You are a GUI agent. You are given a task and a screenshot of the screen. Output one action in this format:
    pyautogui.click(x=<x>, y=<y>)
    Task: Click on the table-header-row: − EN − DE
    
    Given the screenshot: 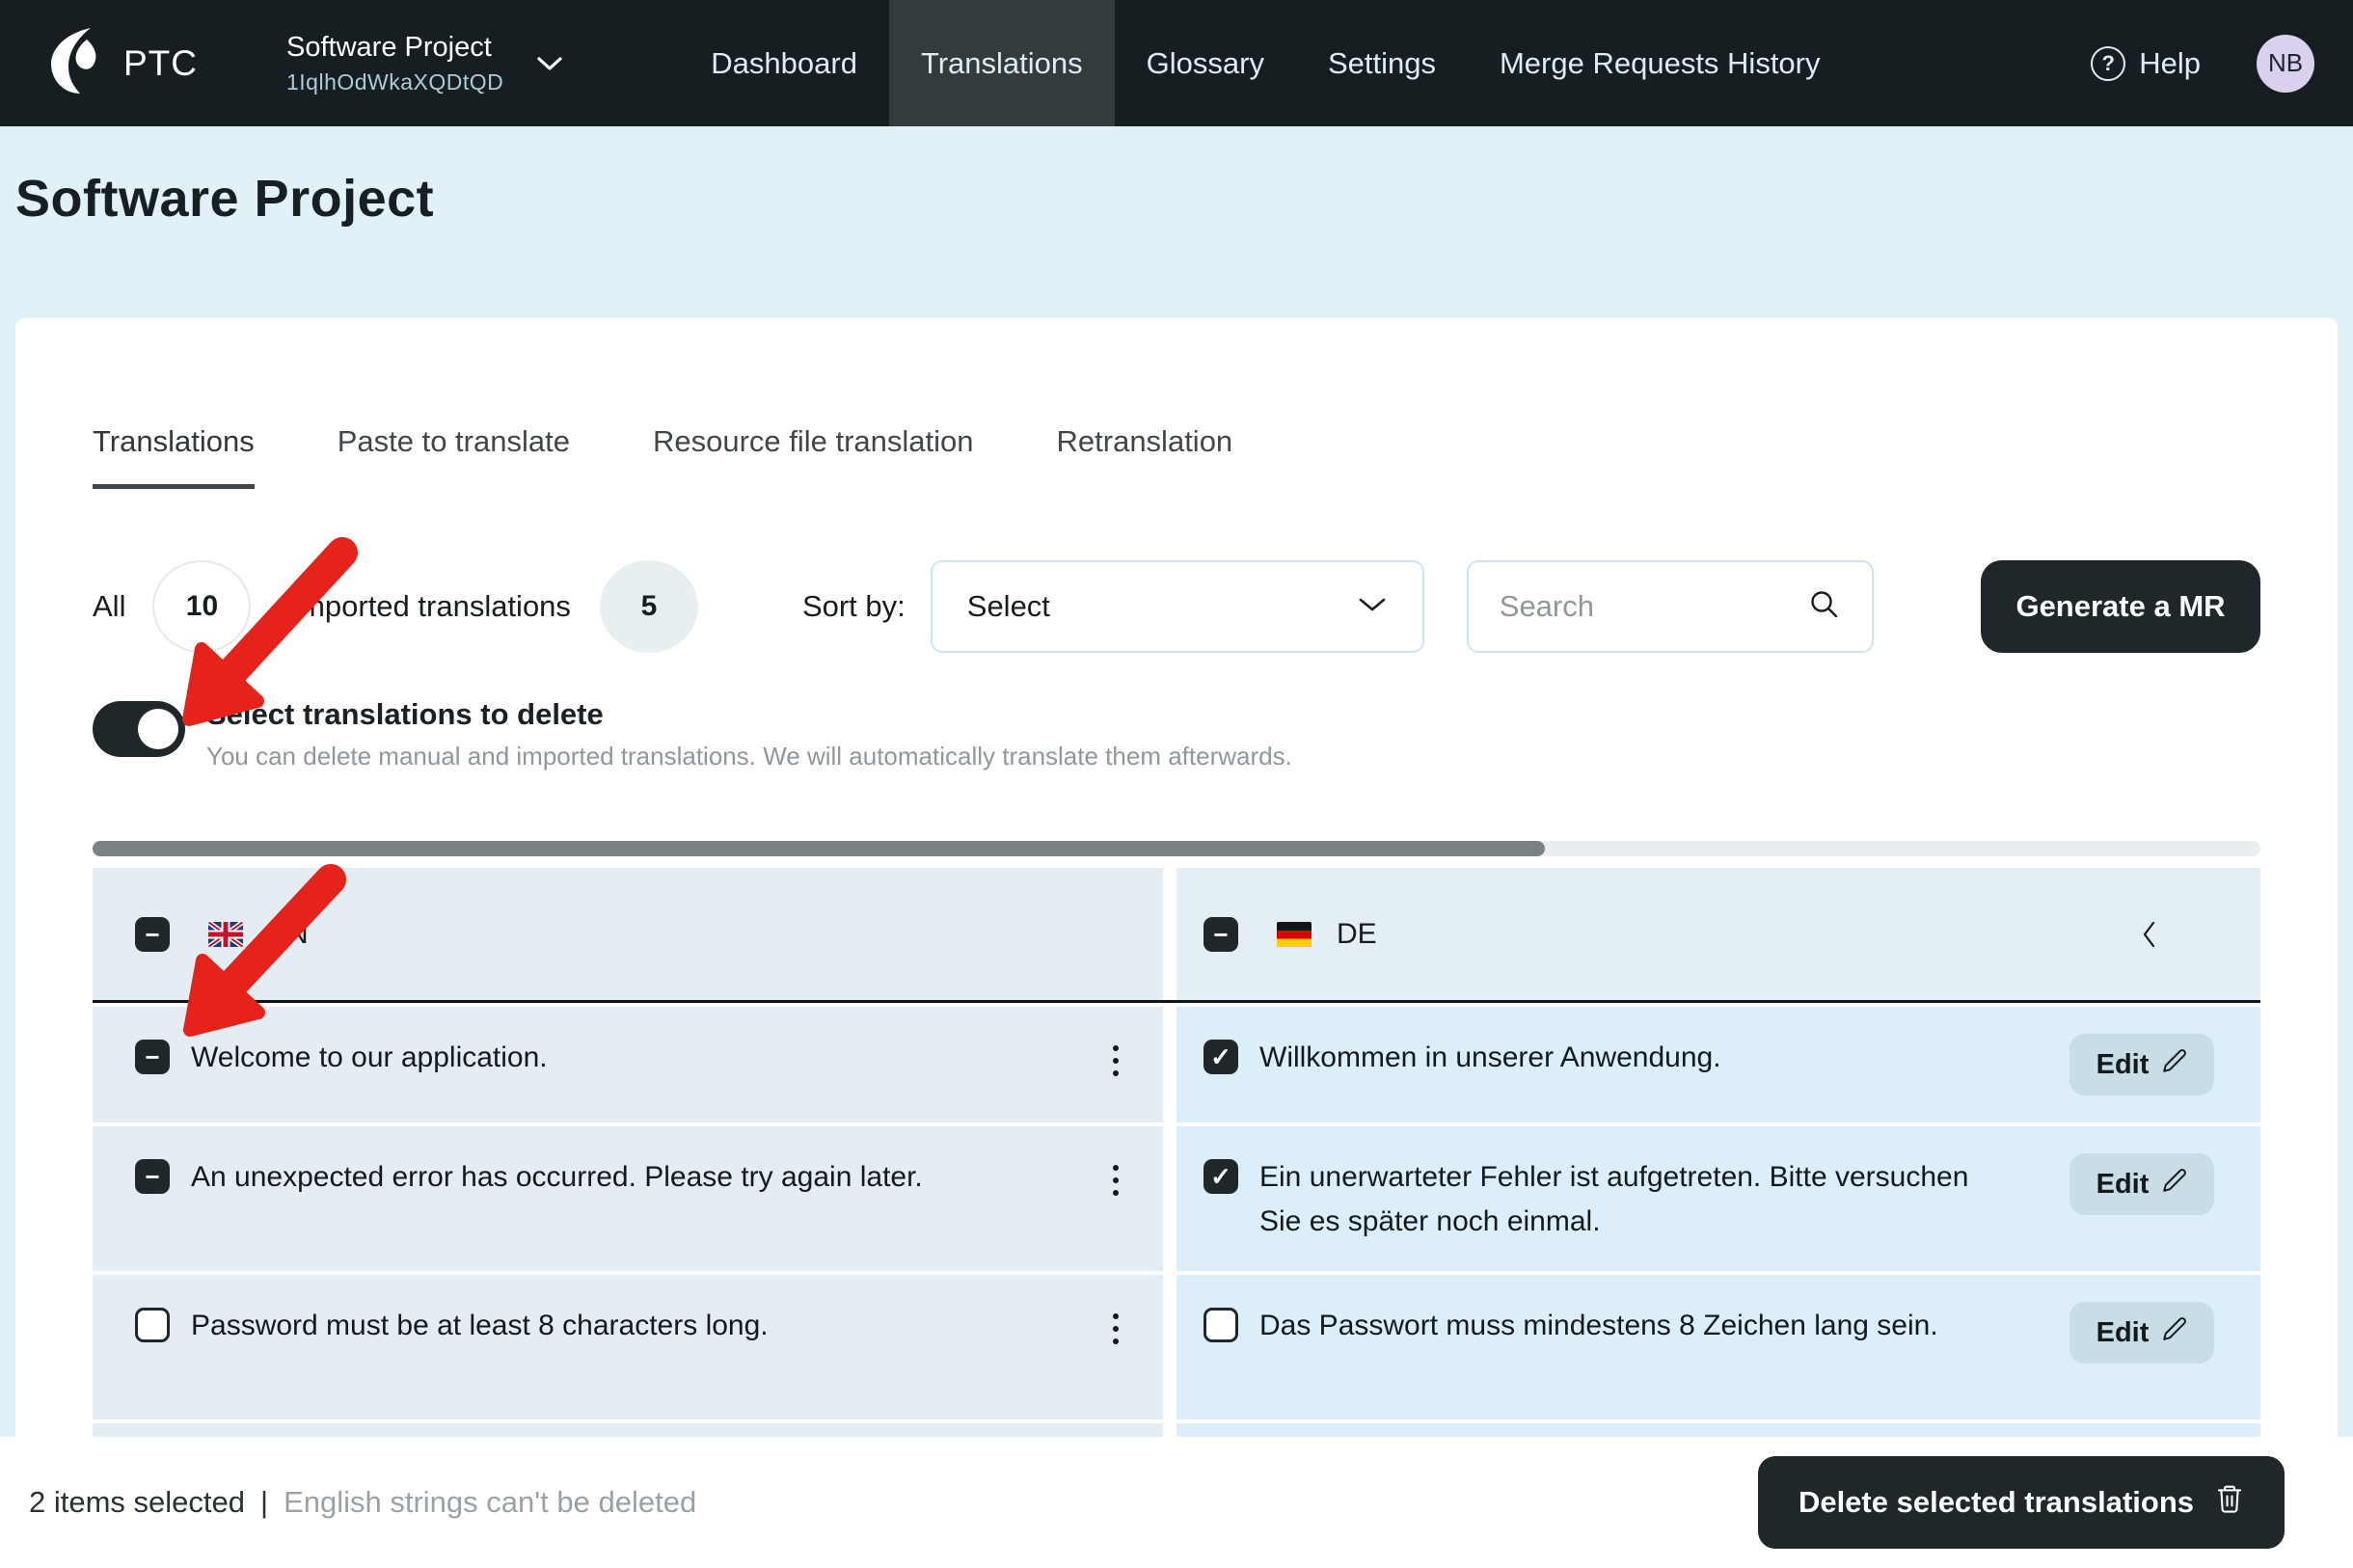 What is the action you would take?
    pyautogui.click(x=1176, y=935)
    